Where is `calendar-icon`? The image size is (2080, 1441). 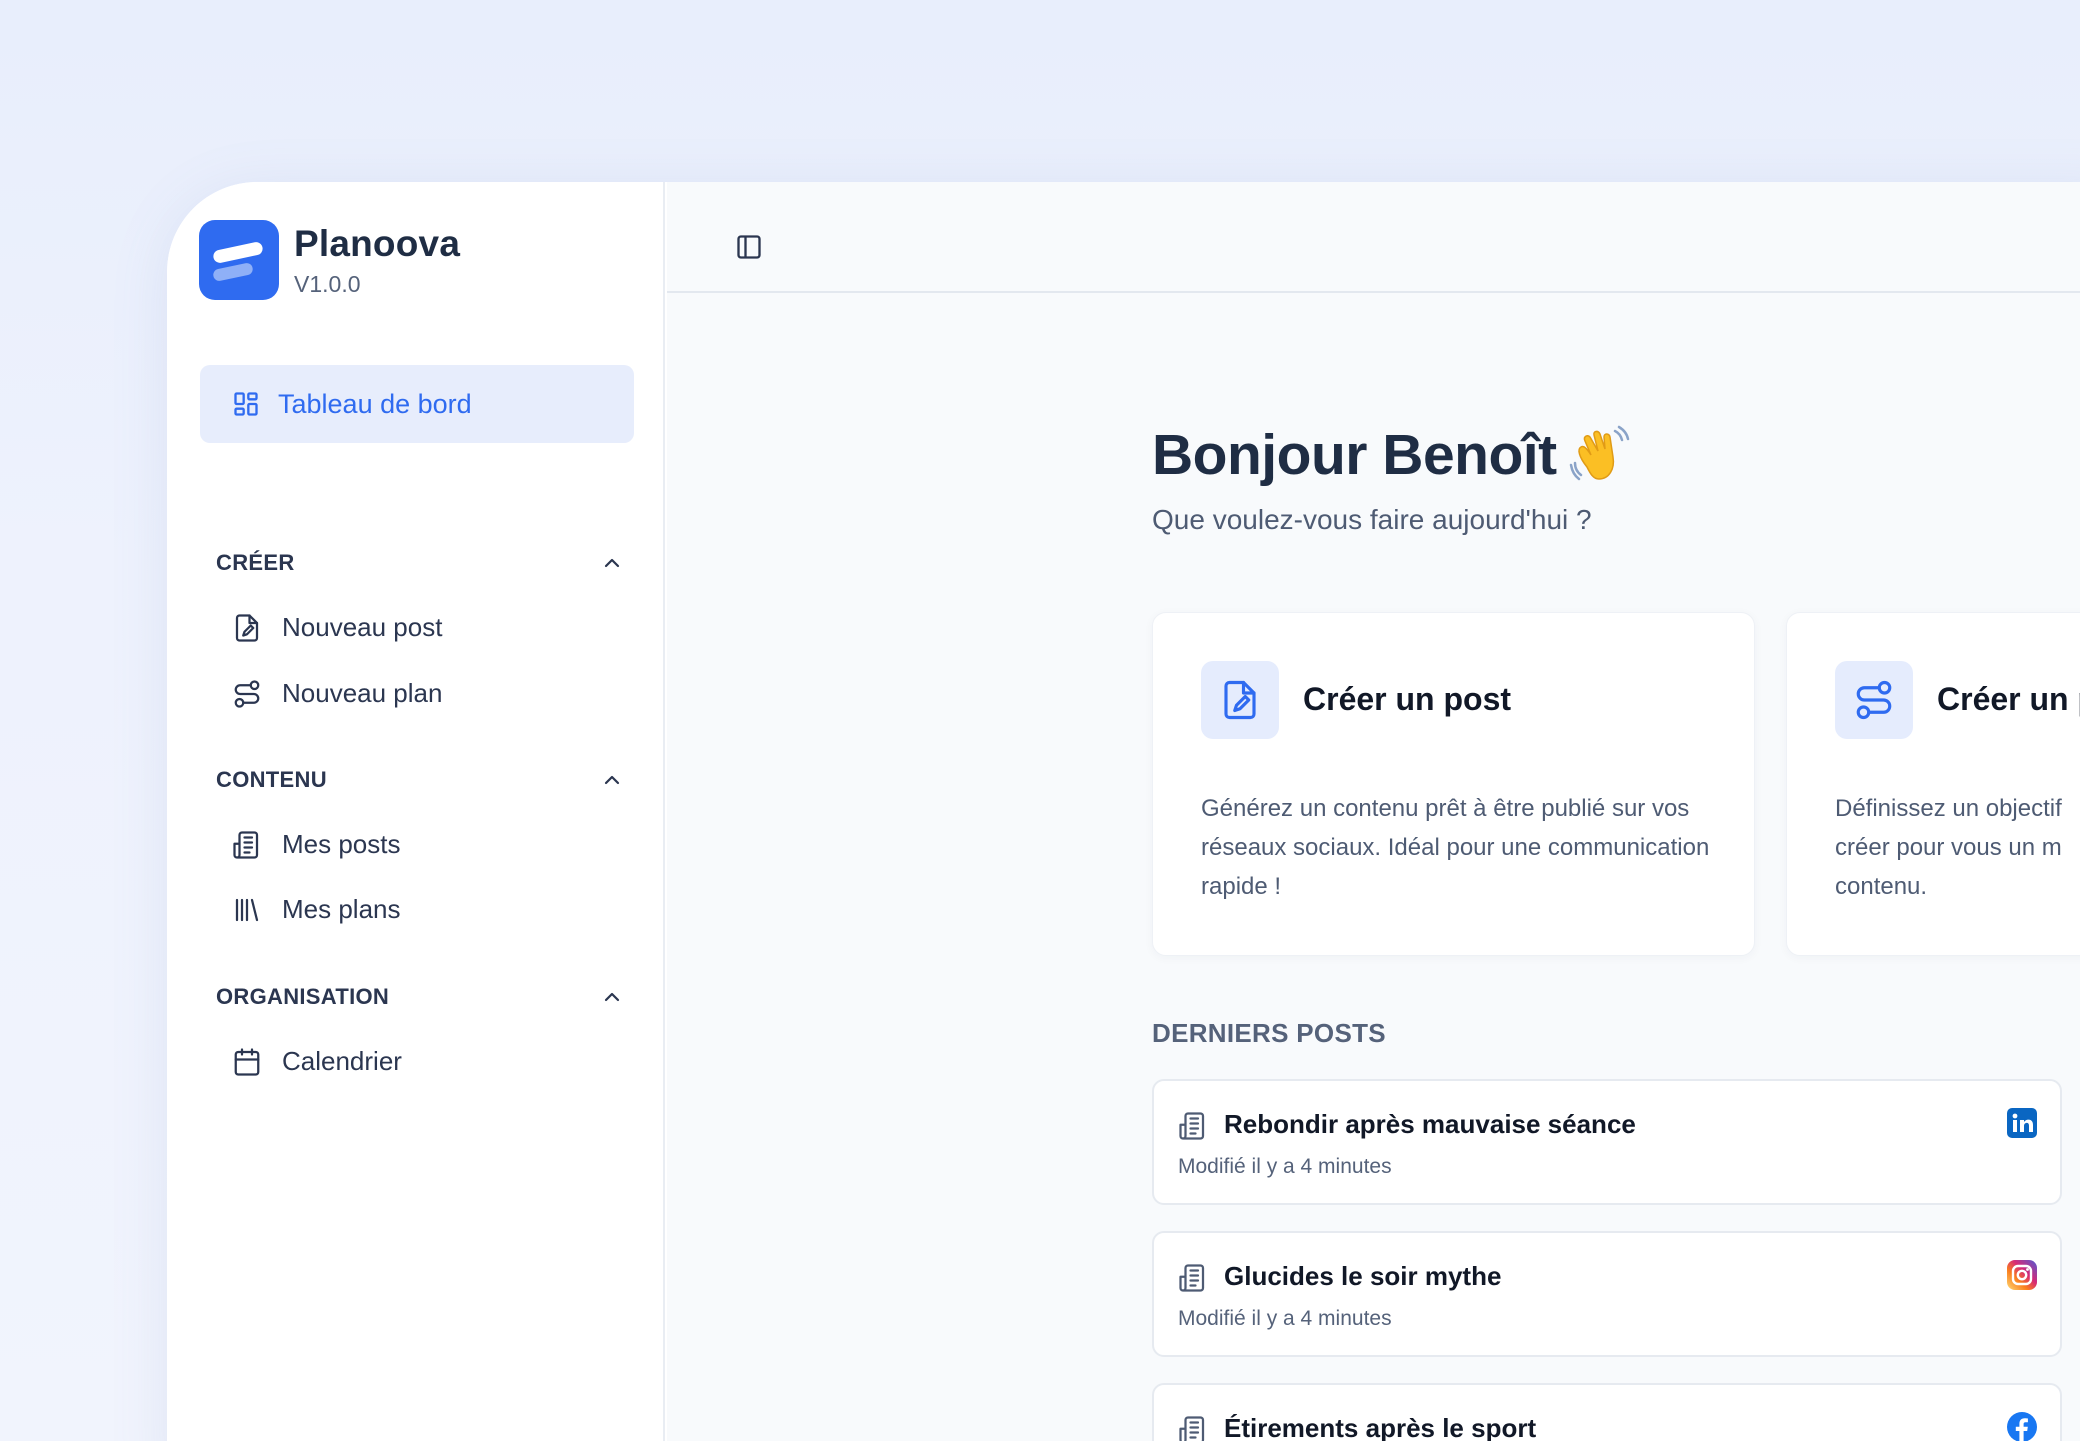
calendar-icon is located at coordinates (247, 1061).